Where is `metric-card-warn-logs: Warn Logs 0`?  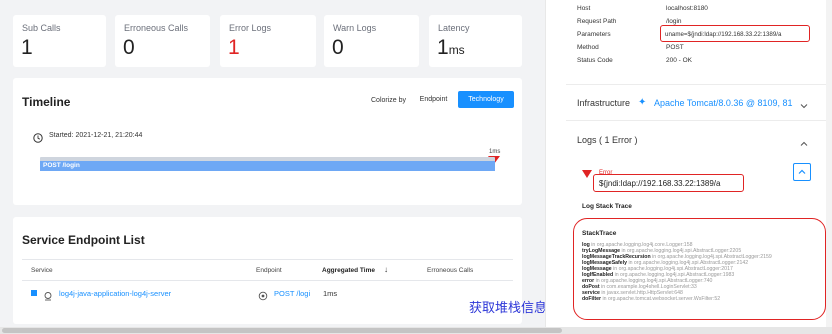 metric-card-warn-logs: Warn Logs 0 is located at coordinates (371, 41).